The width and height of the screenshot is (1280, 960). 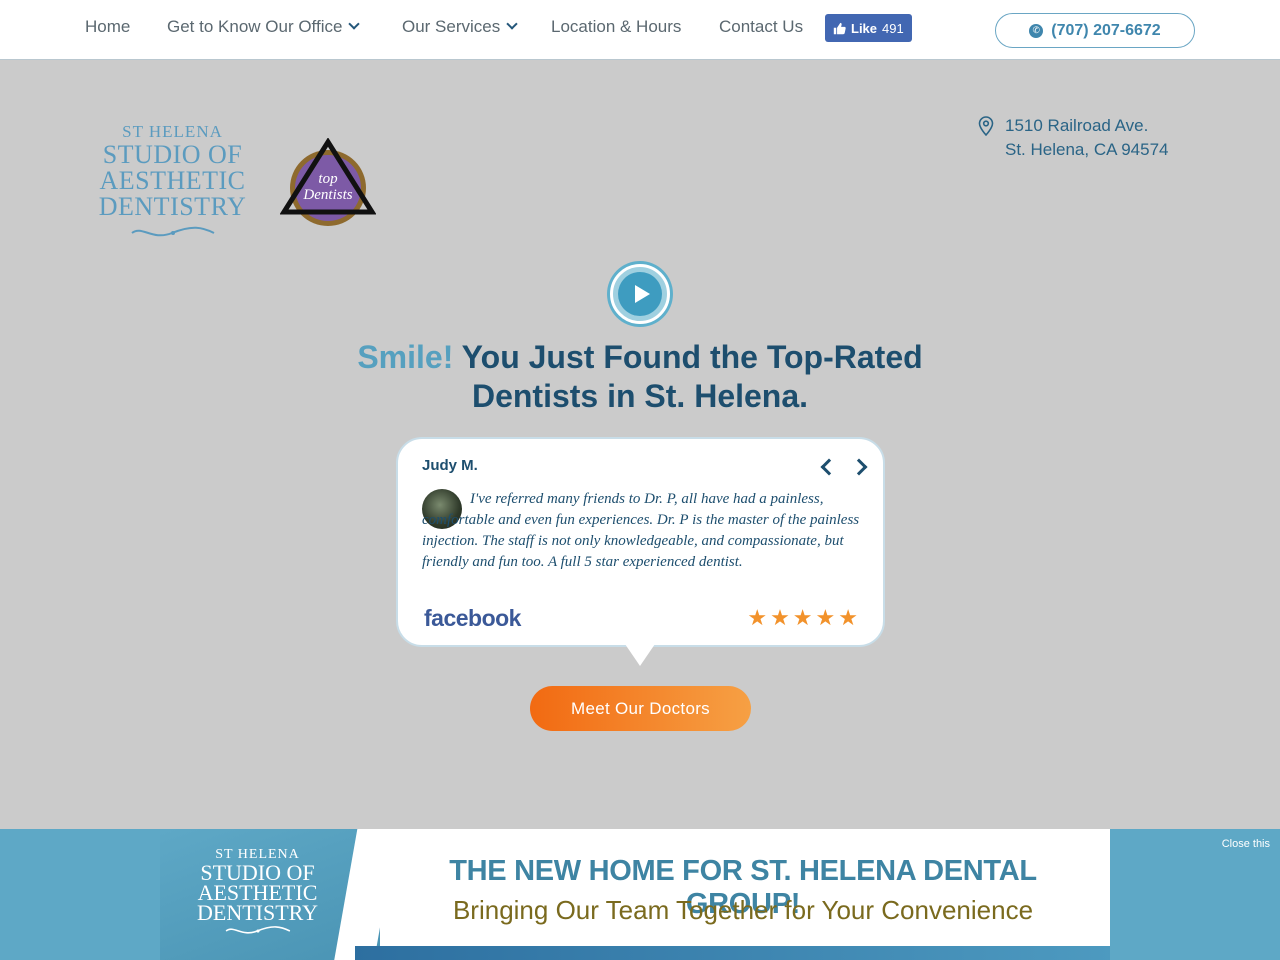 I want to click on nav-office-label: Get to Know Our Office, so click(x=255, y=26).